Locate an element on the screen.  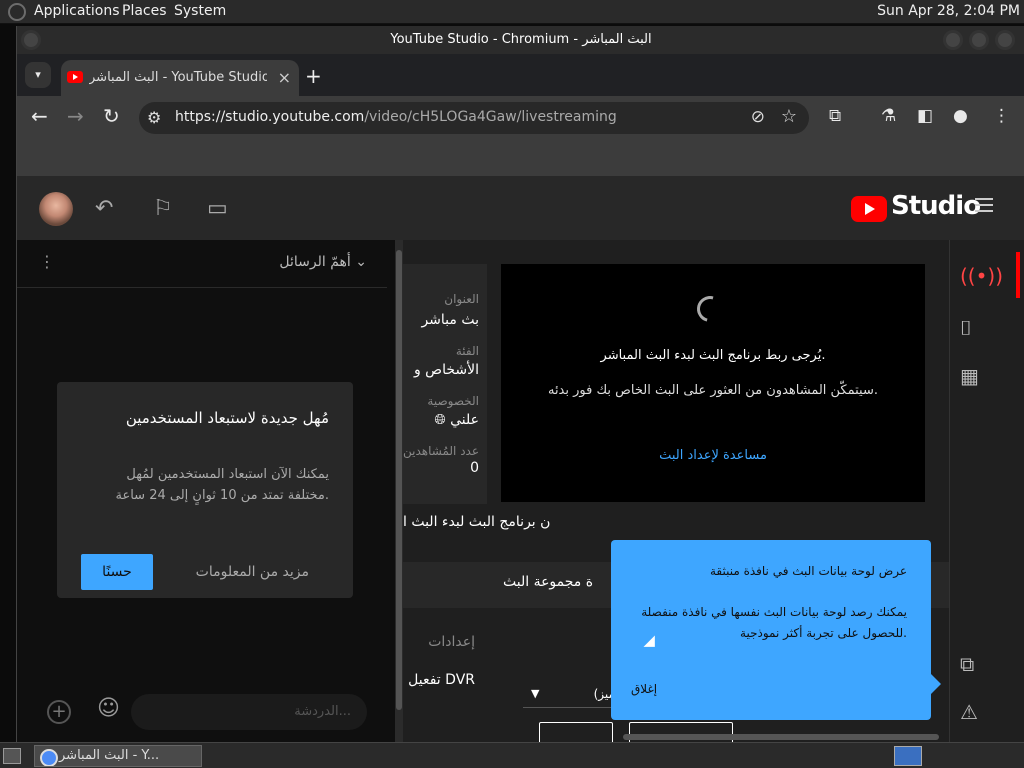
tab-title: البث المباشر - YouTube Studio is located at coordinates (178, 77).